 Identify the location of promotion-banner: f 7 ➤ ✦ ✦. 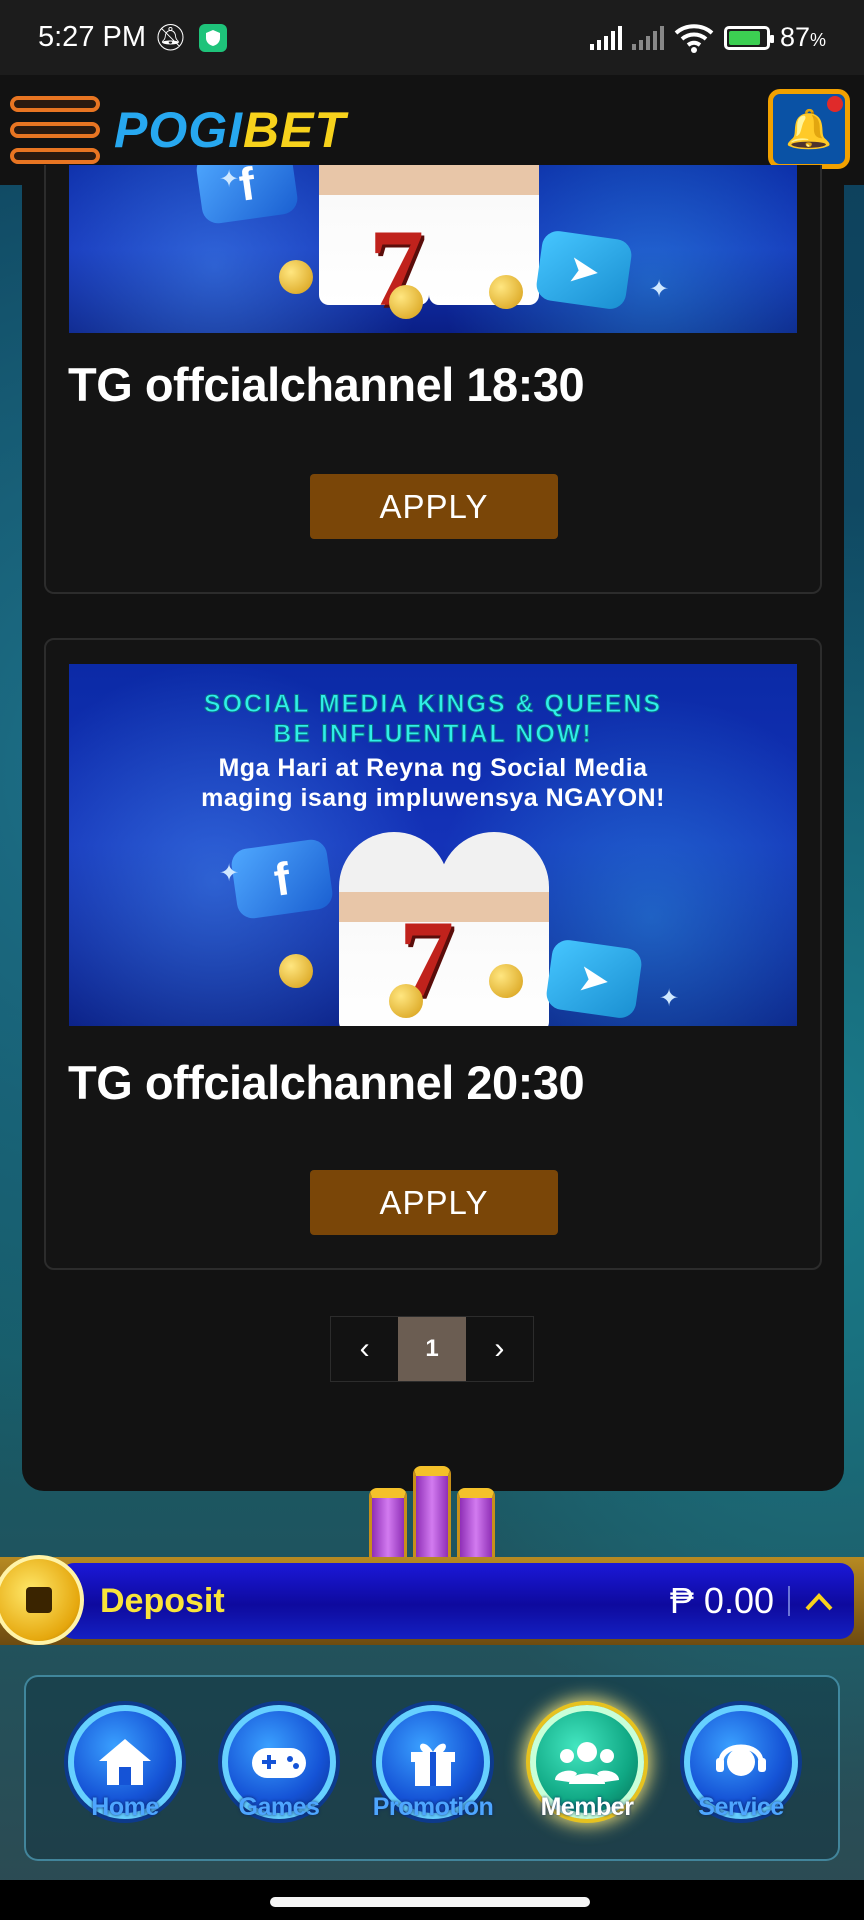
(433, 249).